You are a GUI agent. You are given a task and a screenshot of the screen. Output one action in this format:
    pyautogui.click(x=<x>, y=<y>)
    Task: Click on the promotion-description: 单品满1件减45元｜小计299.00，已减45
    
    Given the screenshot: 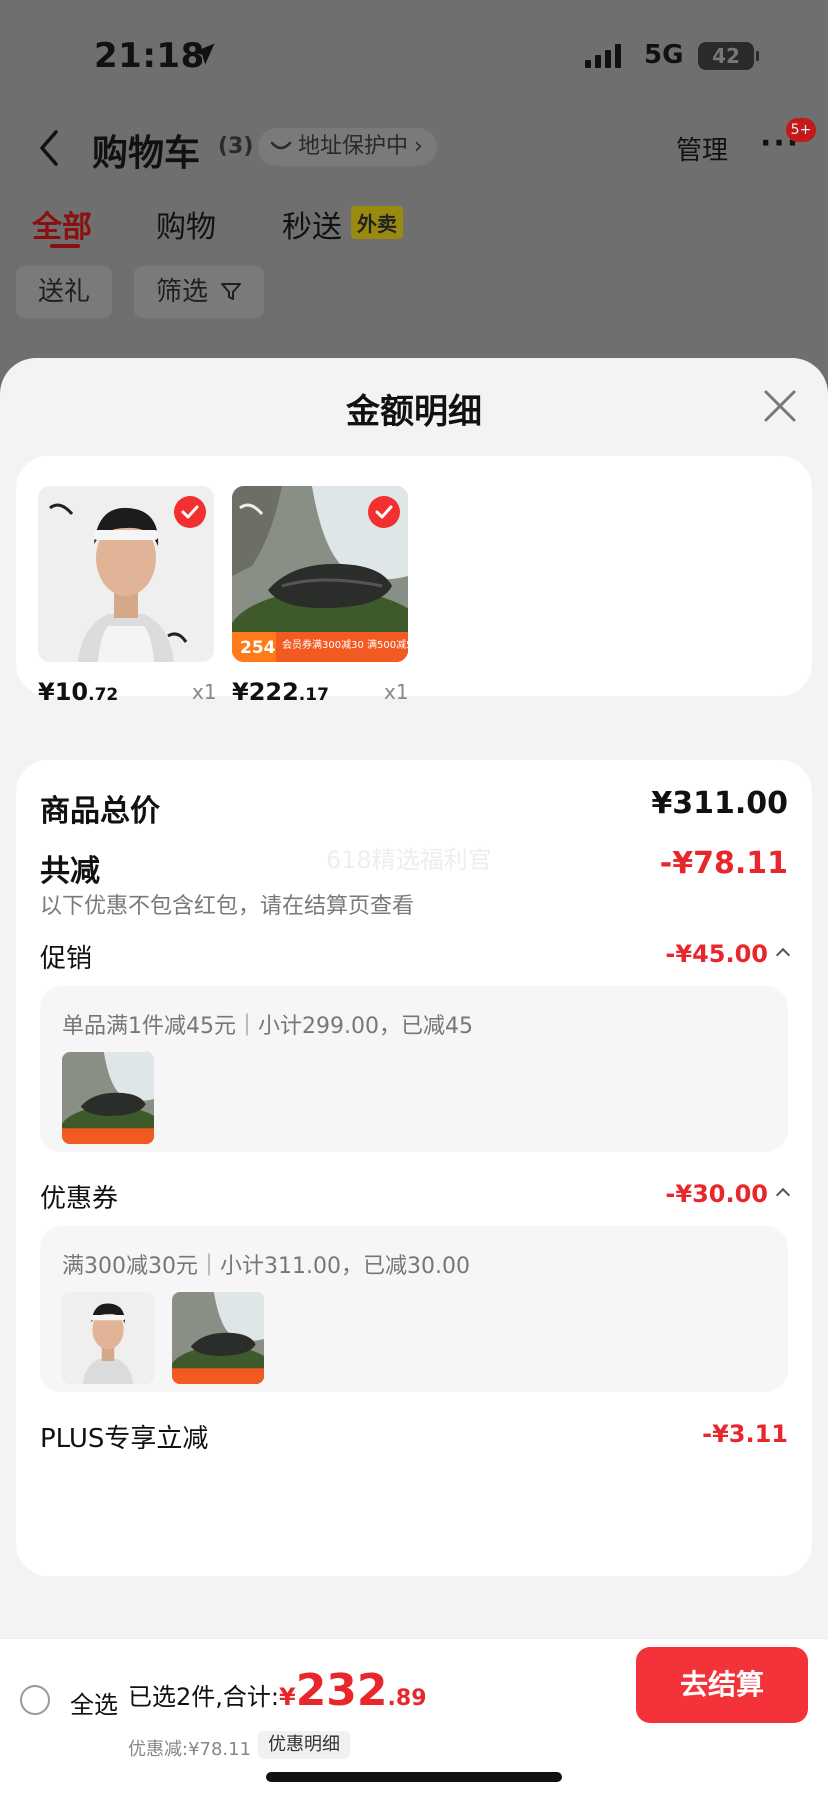 What is the action you would take?
    pyautogui.click(x=267, y=1026)
    